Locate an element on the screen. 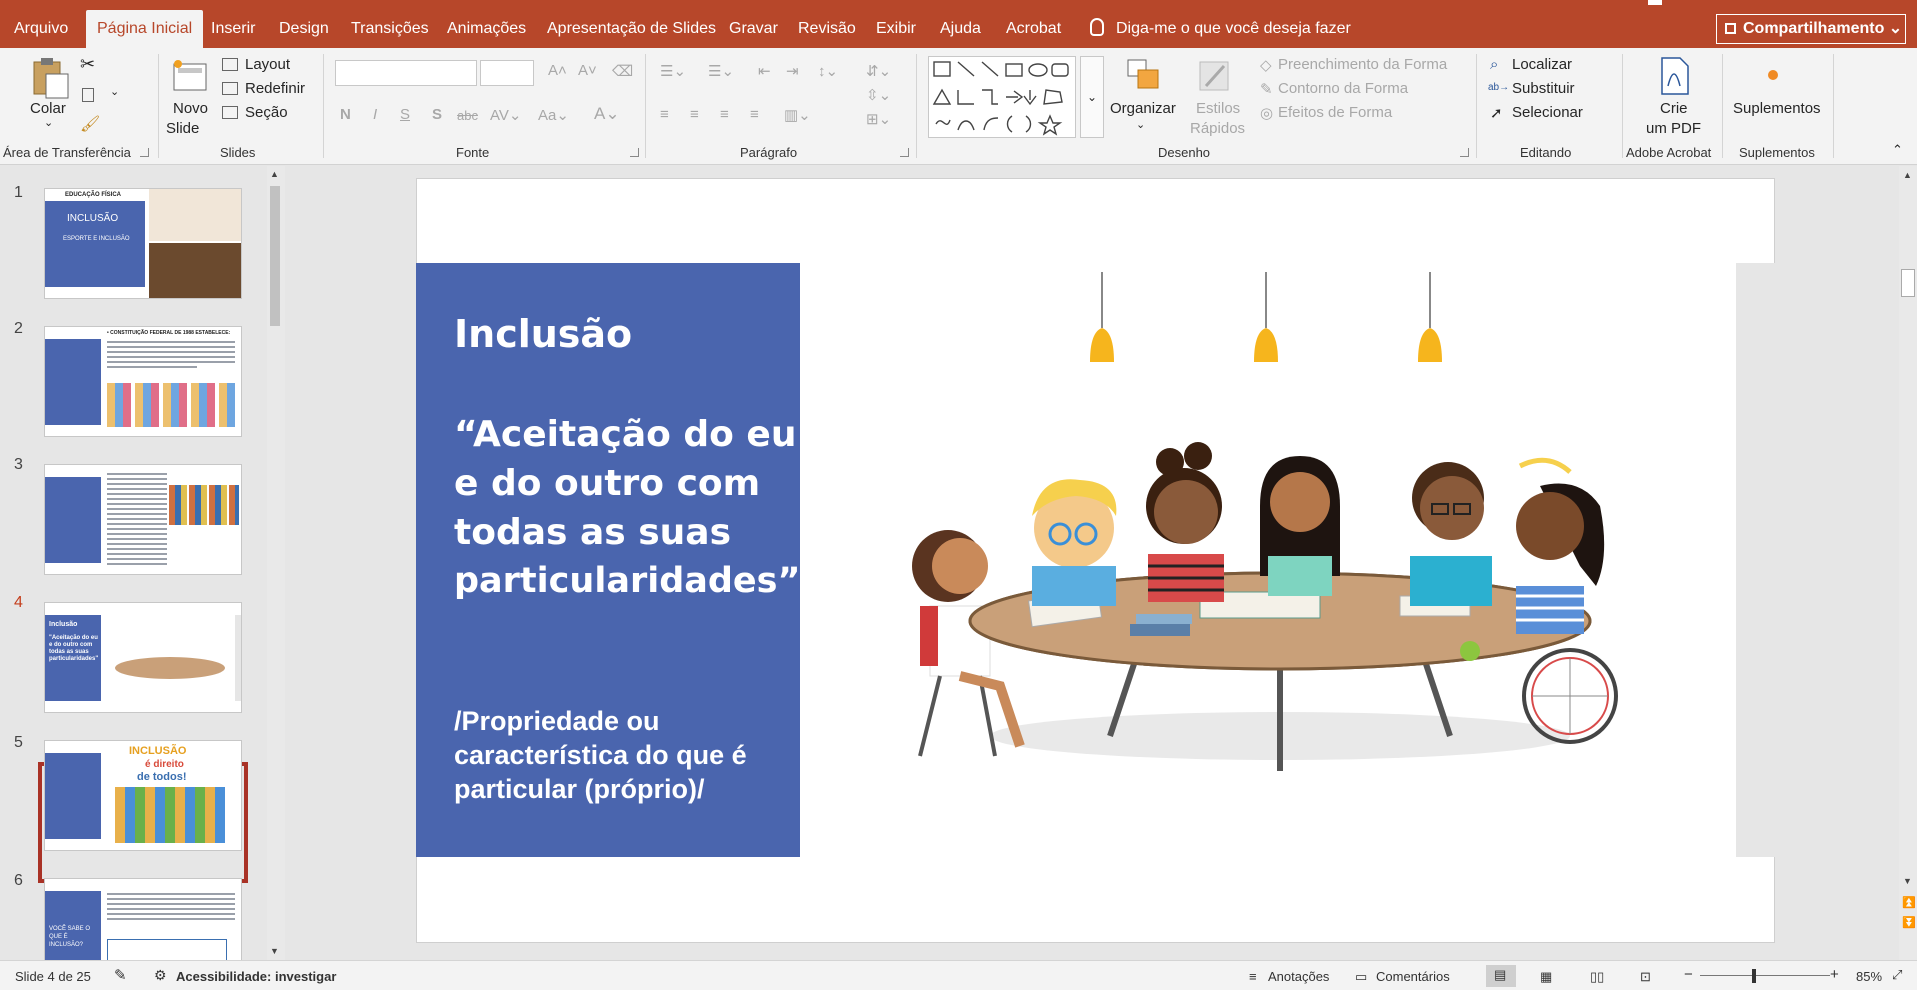  tab-arquivo: Arquivo is located at coordinates (41, 29).